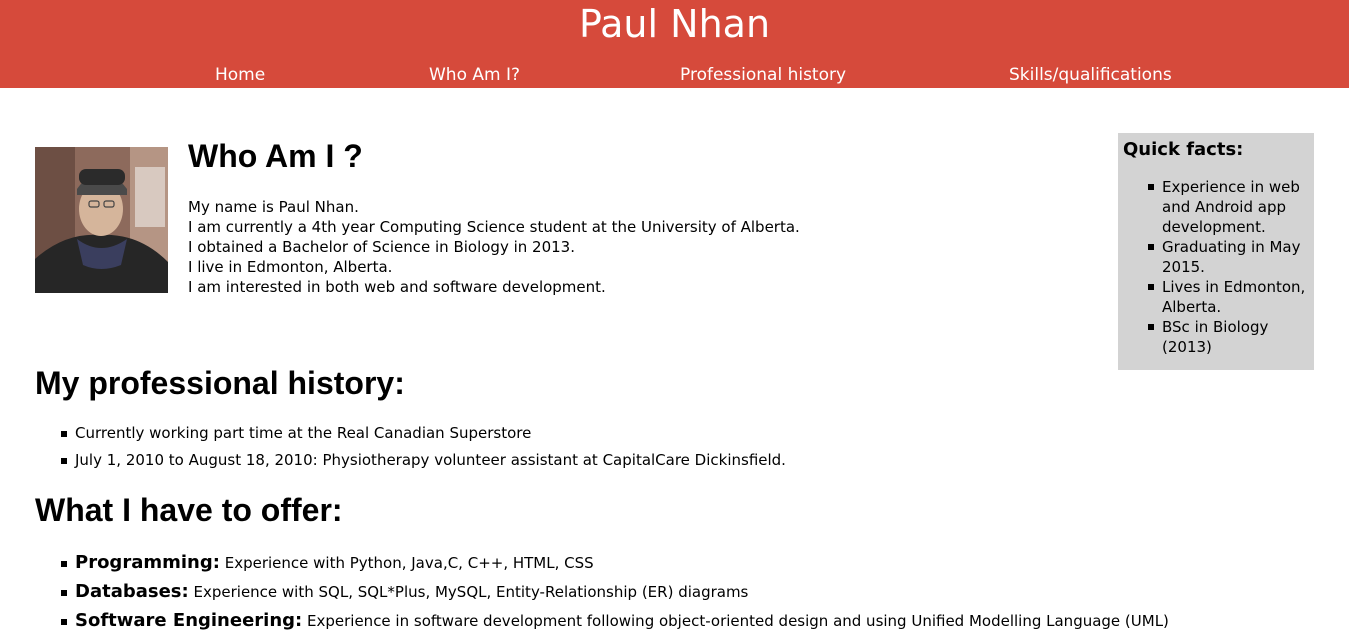 The width and height of the screenshot is (1349, 637). What do you see at coordinates (189, 620) in the screenshot?
I see `offer-term: Software Engineering:` at bounding box center [189, 620].